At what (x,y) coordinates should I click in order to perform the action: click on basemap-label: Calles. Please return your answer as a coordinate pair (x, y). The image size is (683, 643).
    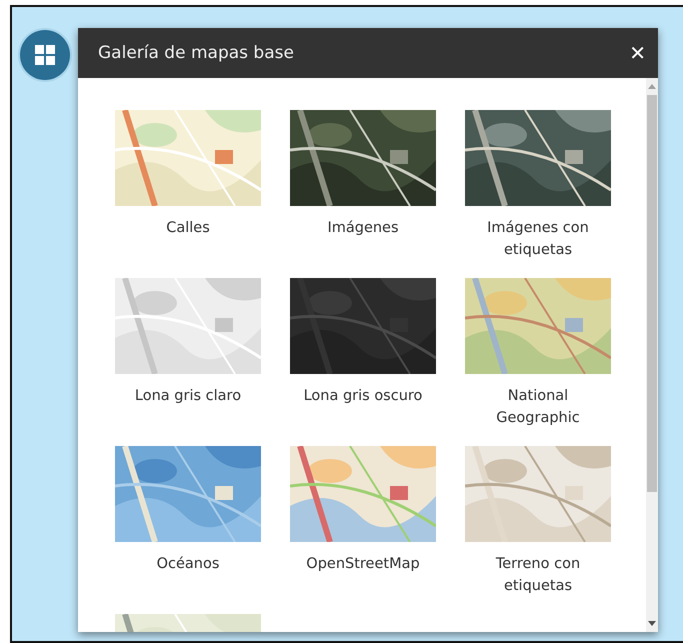
    Looking at the image, I should click on (188, 228).